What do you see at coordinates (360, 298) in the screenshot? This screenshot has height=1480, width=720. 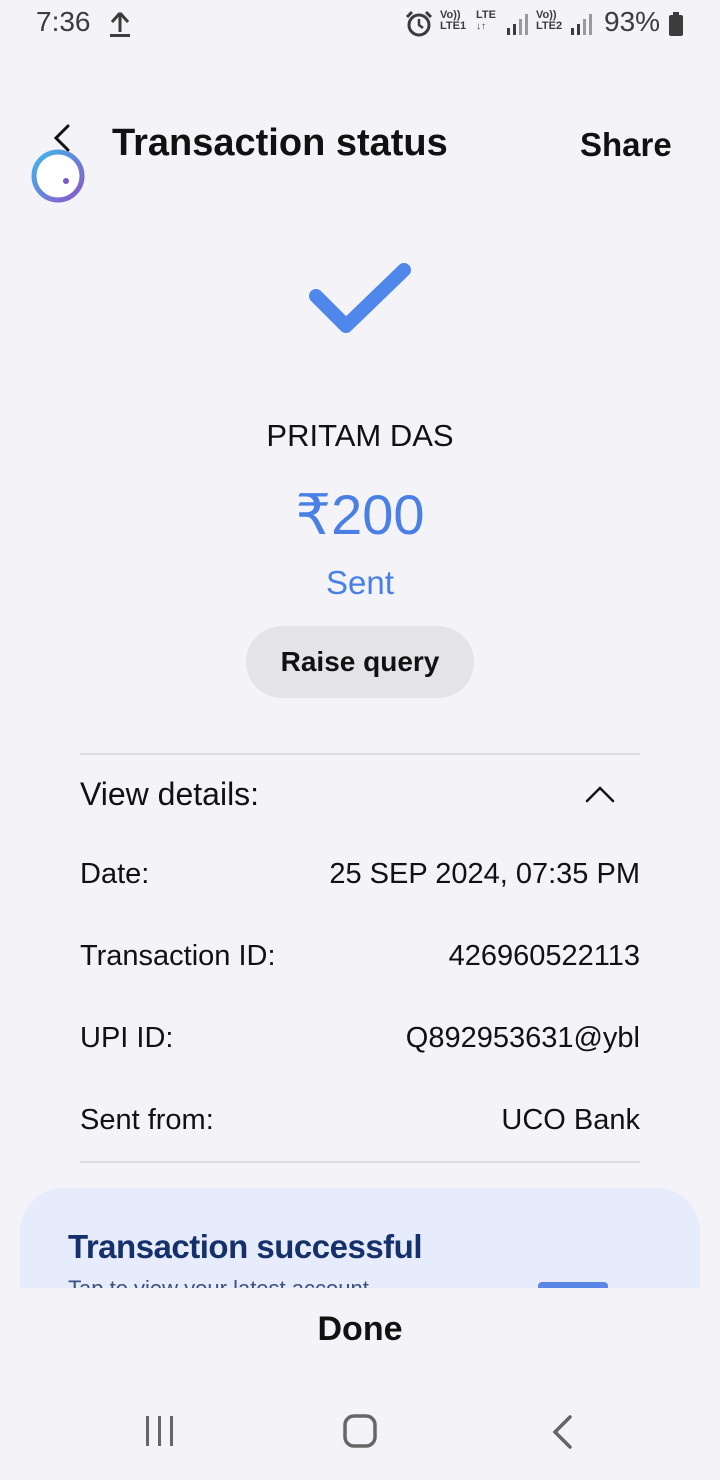 I see `checkmark-icon` at bounding box center [360, 298].